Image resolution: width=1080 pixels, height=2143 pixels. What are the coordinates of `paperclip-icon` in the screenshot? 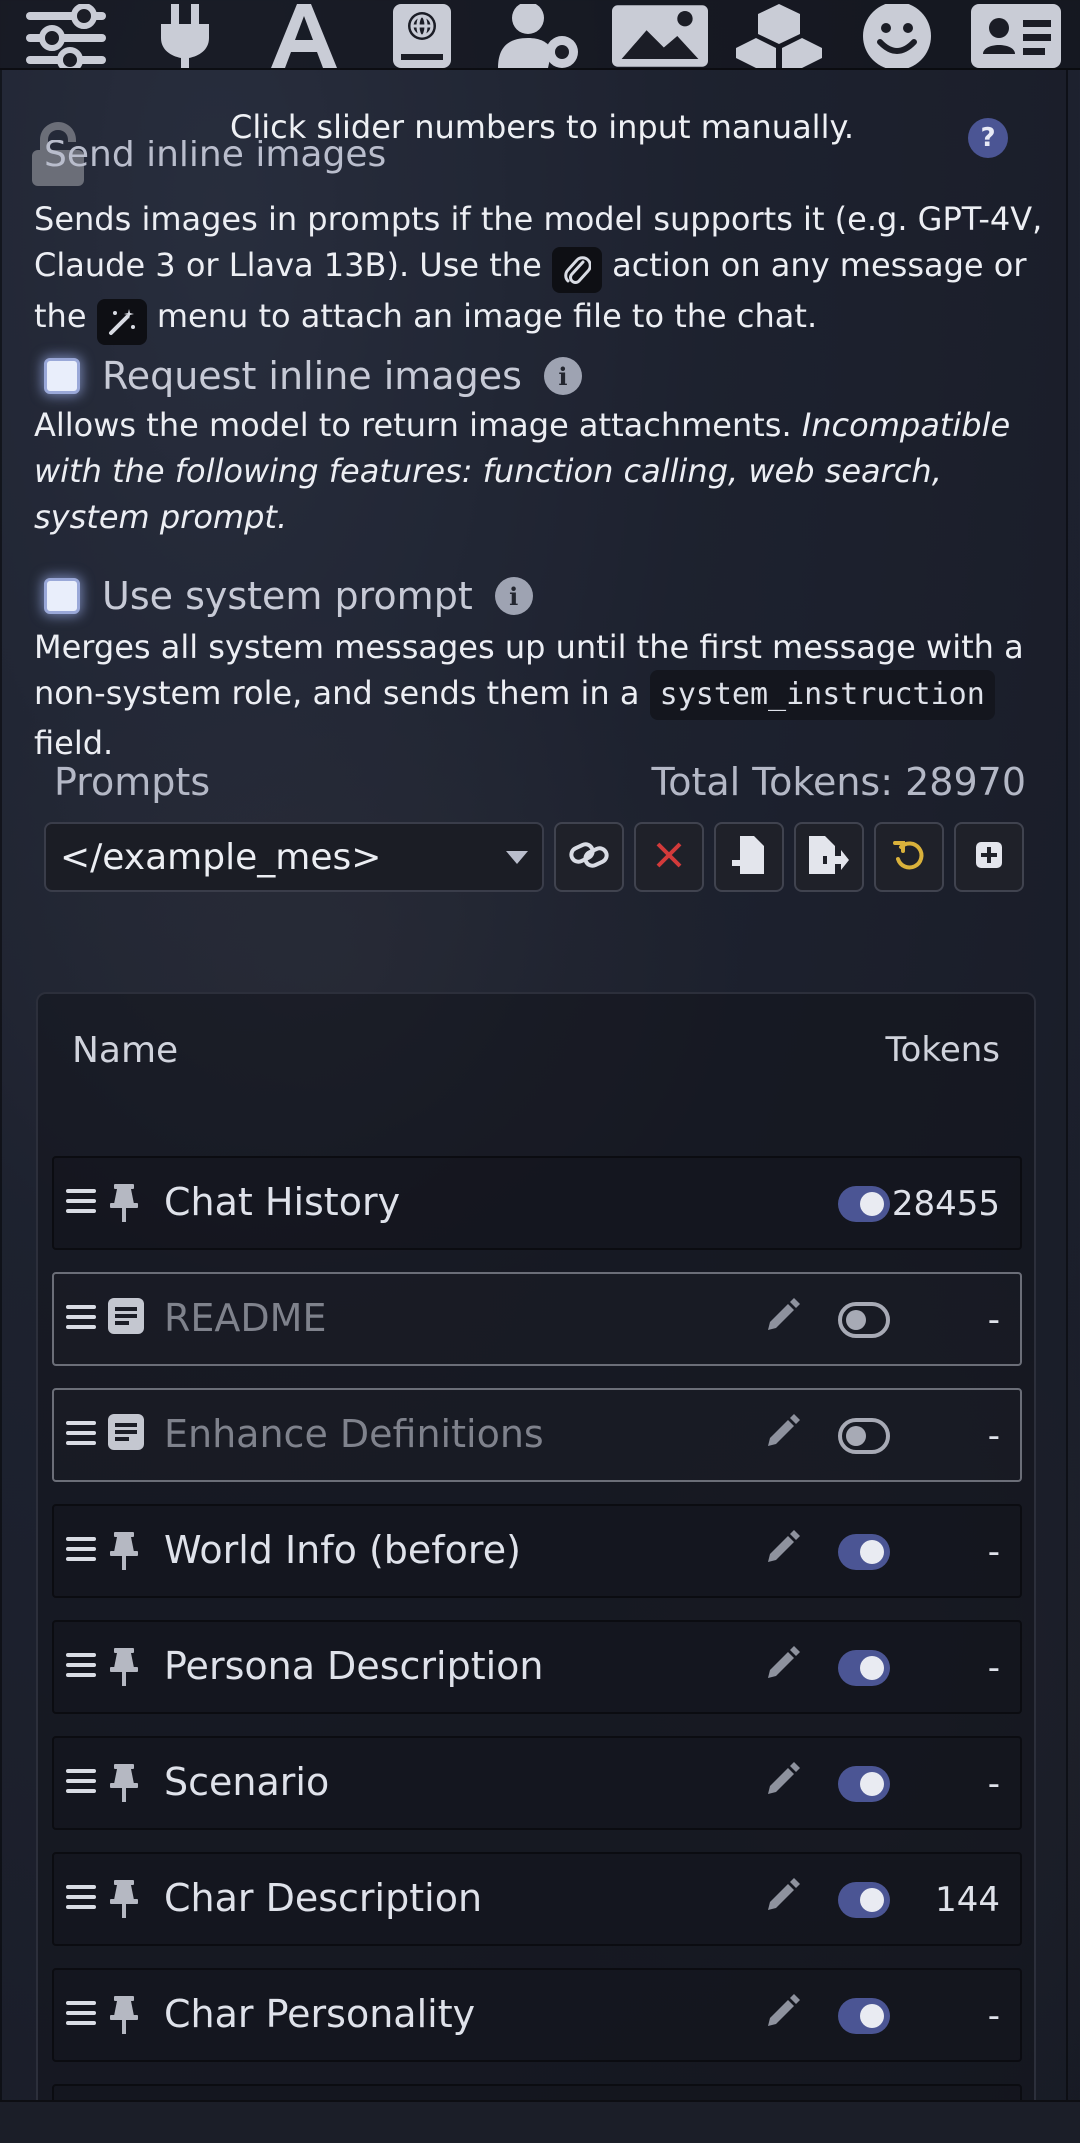 It's located at (576, 270).